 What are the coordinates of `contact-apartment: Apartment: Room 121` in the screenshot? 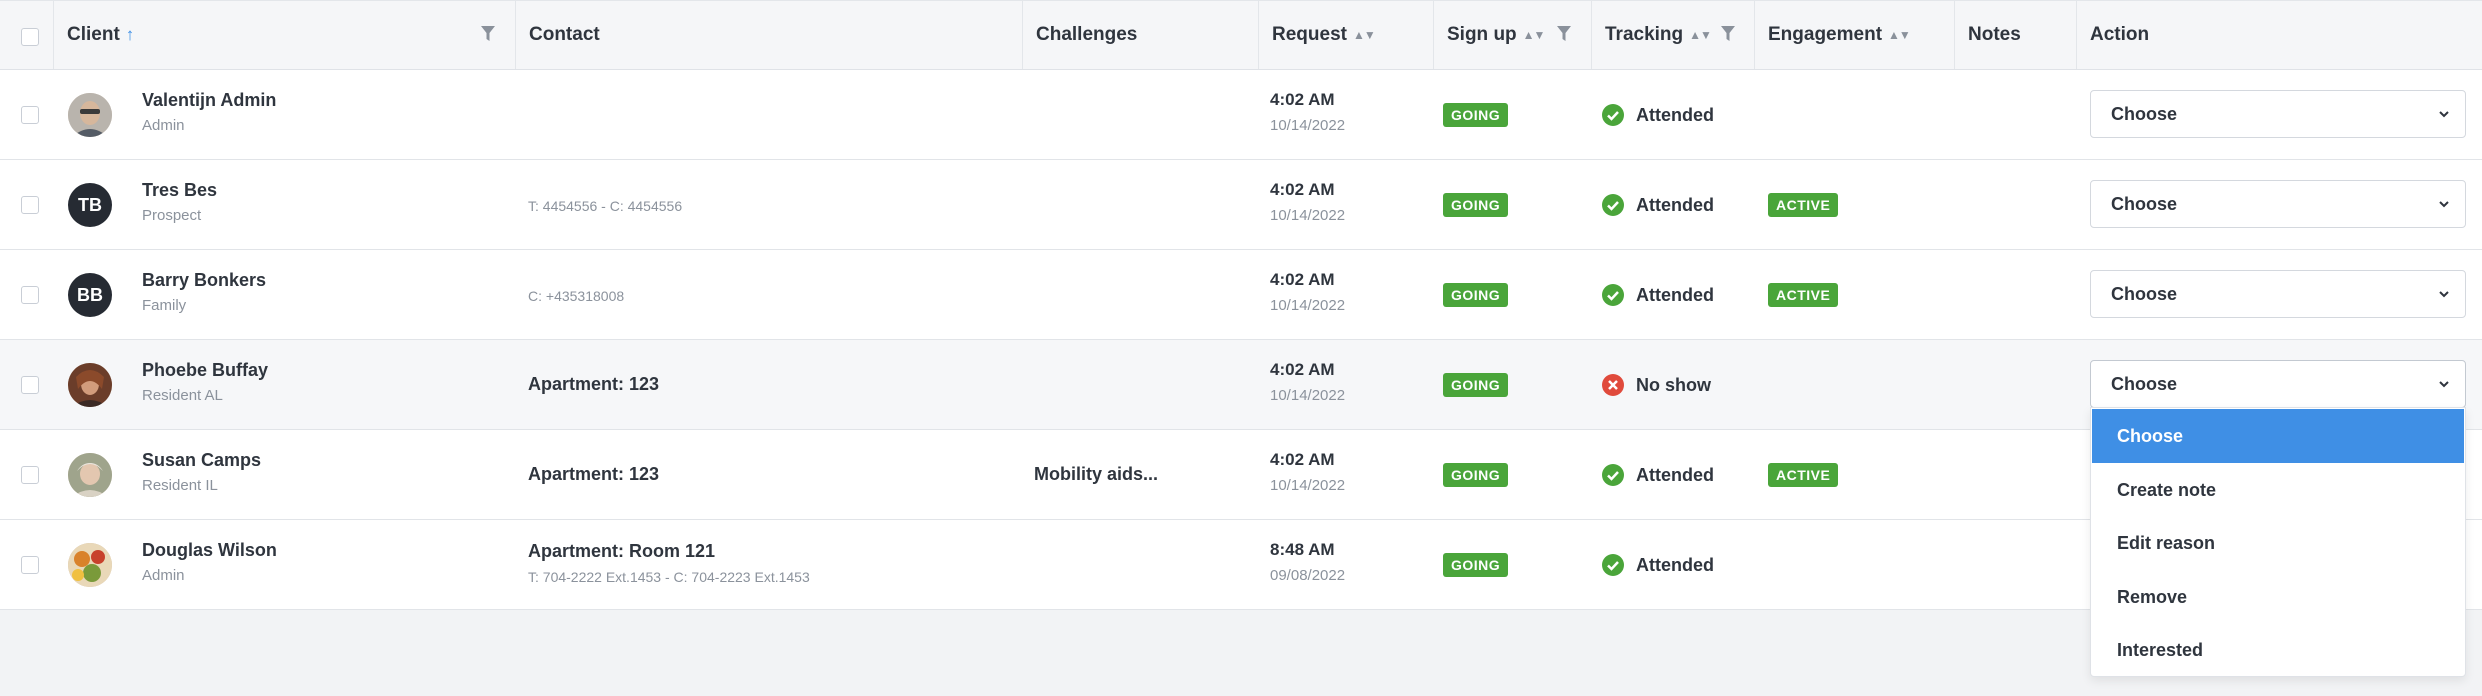 It's located at (622, 551).